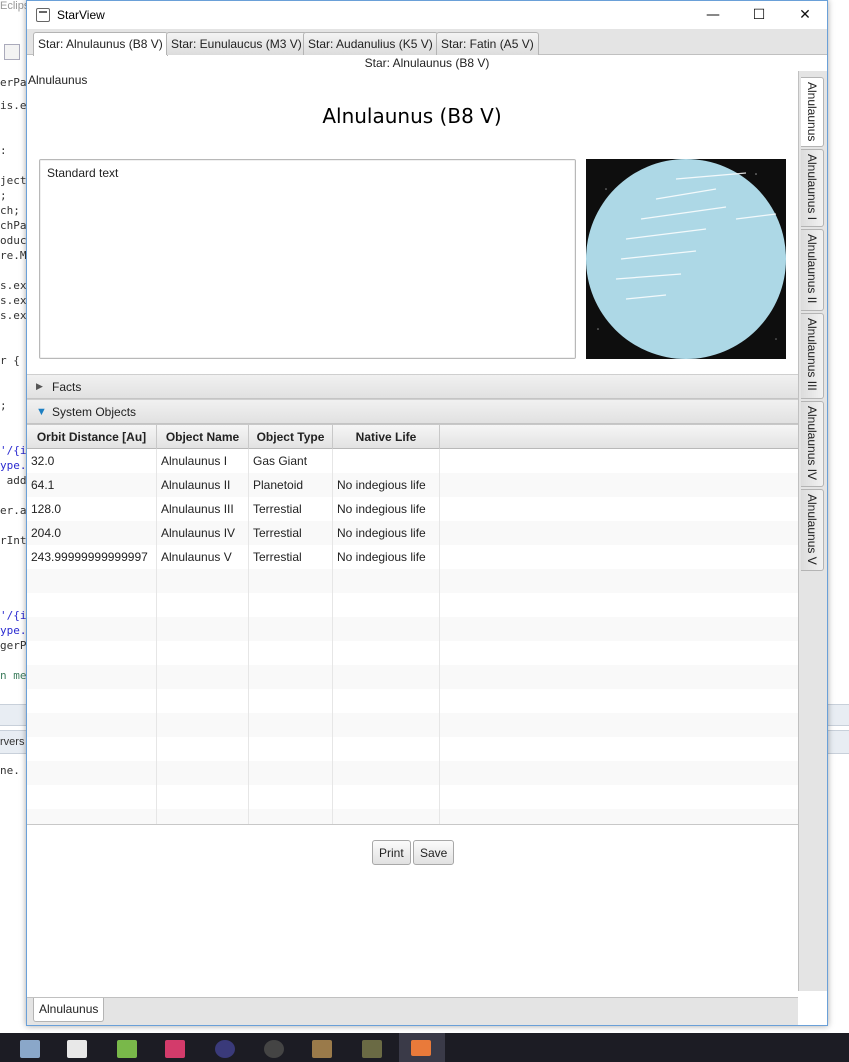 The height and width of the screenshot is (1062, 849). I want to click on background-code-line: n me, so click(13, 675).